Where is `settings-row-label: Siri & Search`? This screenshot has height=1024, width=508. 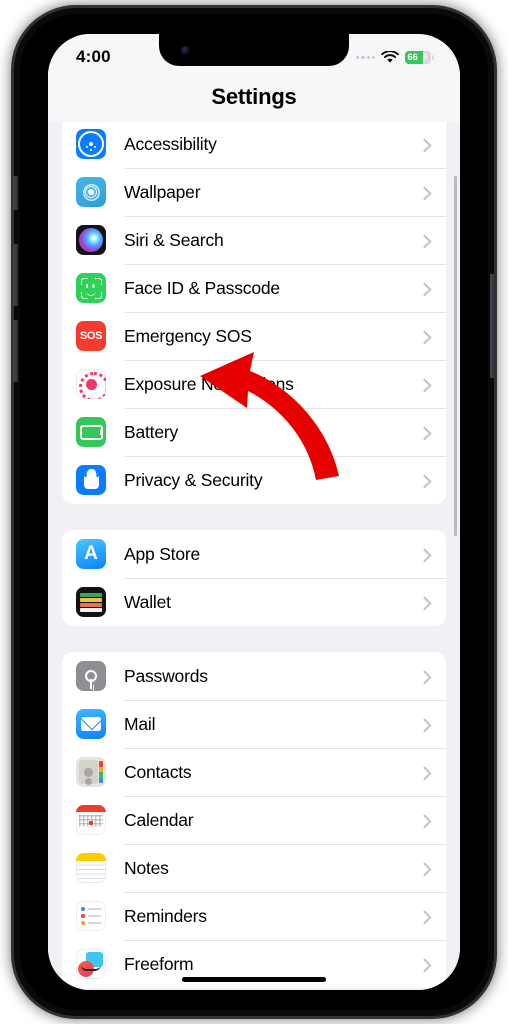
settings-row-label: Siri & Search is located at coordinates (174, 239).